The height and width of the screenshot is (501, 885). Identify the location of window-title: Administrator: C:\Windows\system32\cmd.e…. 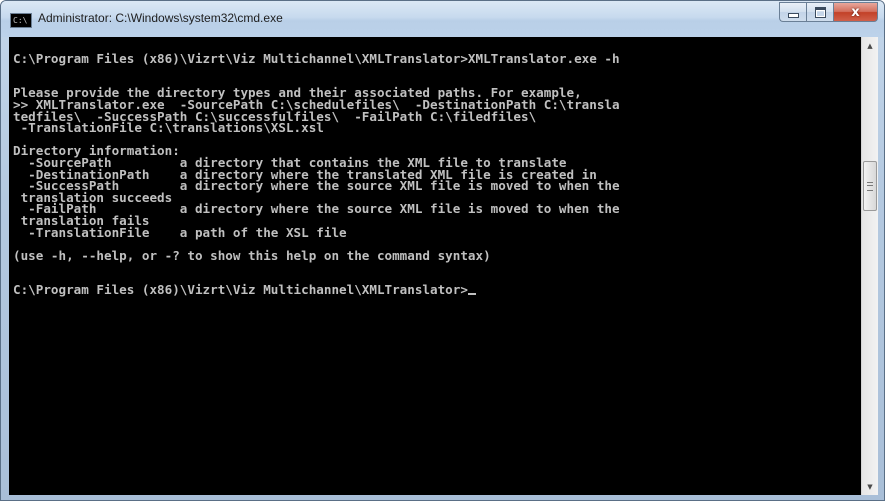
(160, 18).